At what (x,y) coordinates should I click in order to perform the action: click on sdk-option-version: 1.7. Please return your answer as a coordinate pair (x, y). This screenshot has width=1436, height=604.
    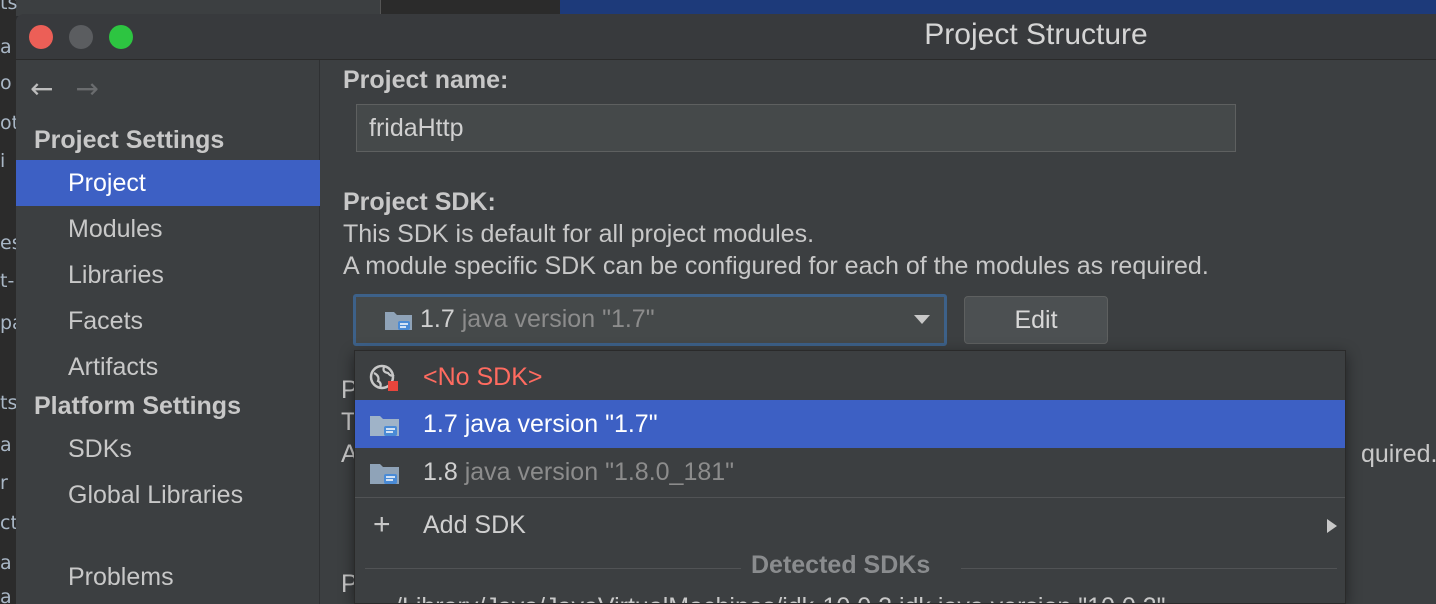
    Looking at the image, I should click on (440, 424).